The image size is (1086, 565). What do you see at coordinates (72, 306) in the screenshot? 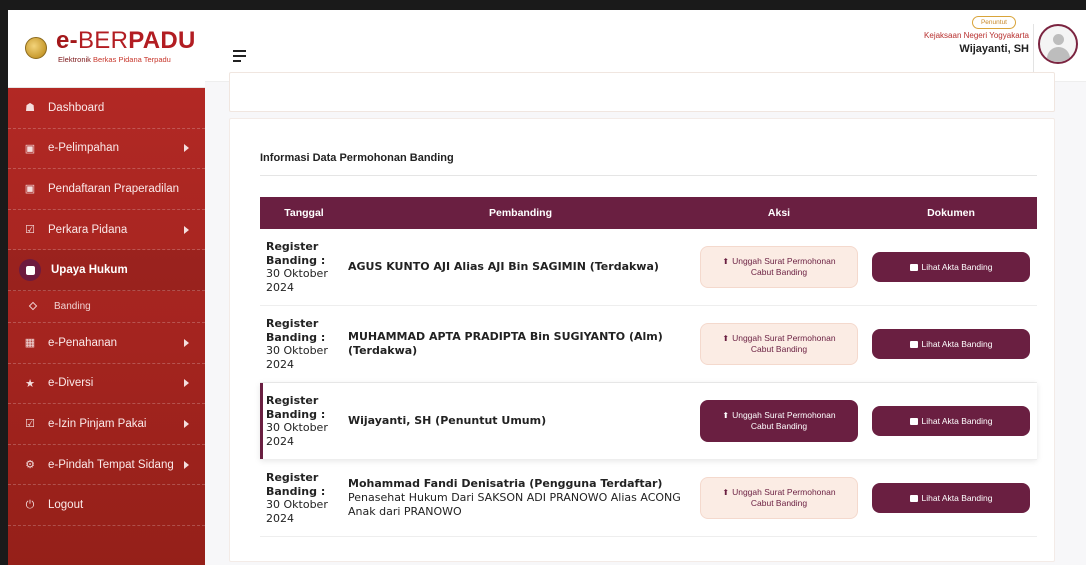
I see `sidebar-item-label: Banding` at bounding box center [72, 306].